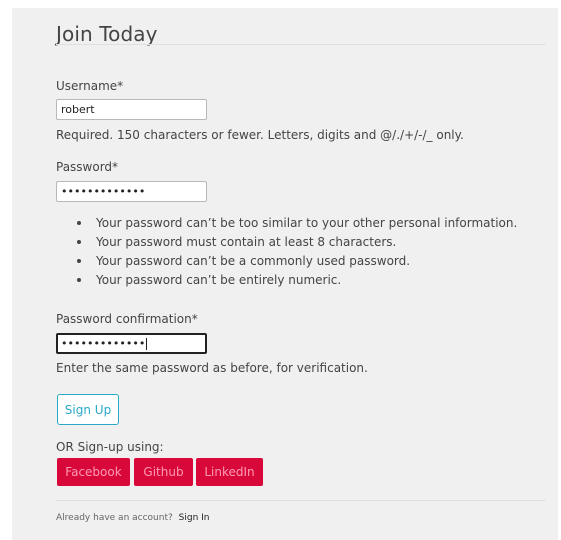 This screenshot has width=561, height=540. What do you see at coordinates (194, 518) in the screenshot?
I see `sign-in-link: Sign In` at bounding box center [194, 518].